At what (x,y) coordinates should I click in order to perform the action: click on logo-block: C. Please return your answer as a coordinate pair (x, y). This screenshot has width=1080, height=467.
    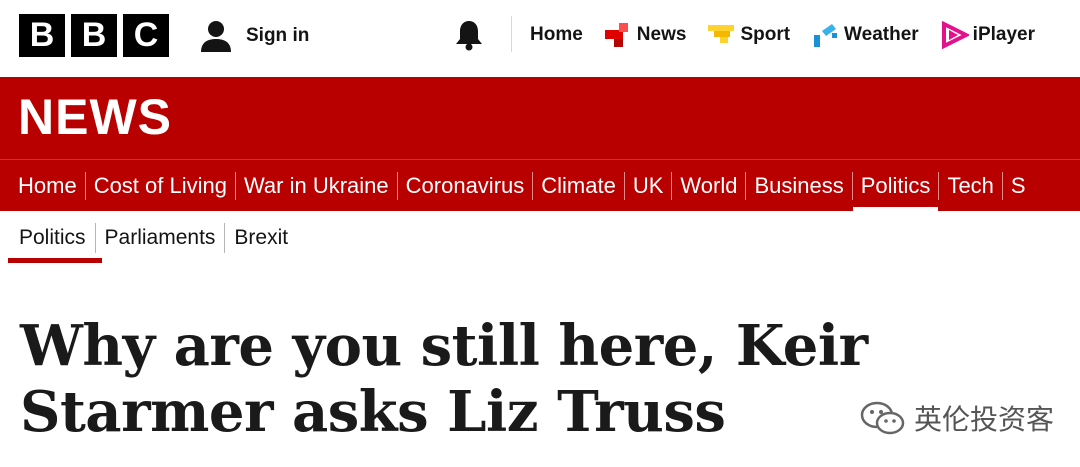
    Looking at the image, I should click on (146, 35).